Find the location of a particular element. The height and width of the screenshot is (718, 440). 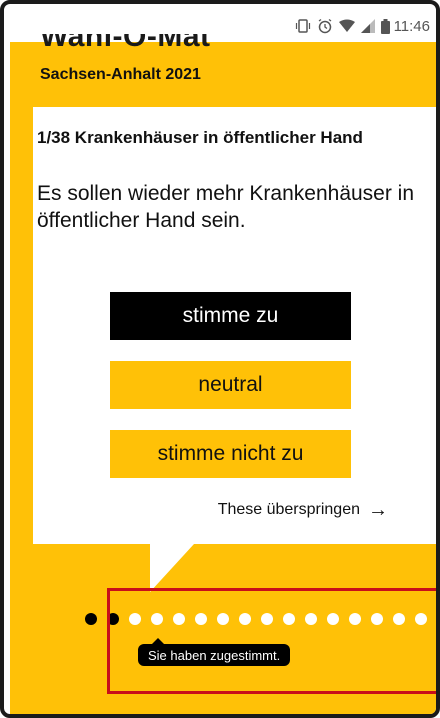

app-logo: Wahl-O-Mat is located at coordinates (170, 43).